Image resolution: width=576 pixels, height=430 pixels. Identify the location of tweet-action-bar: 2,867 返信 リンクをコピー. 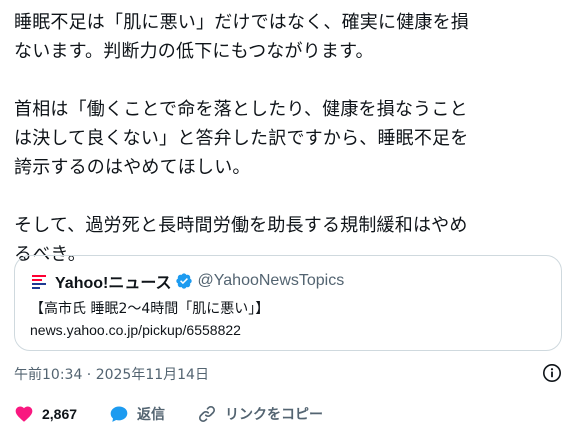
(184, 414).